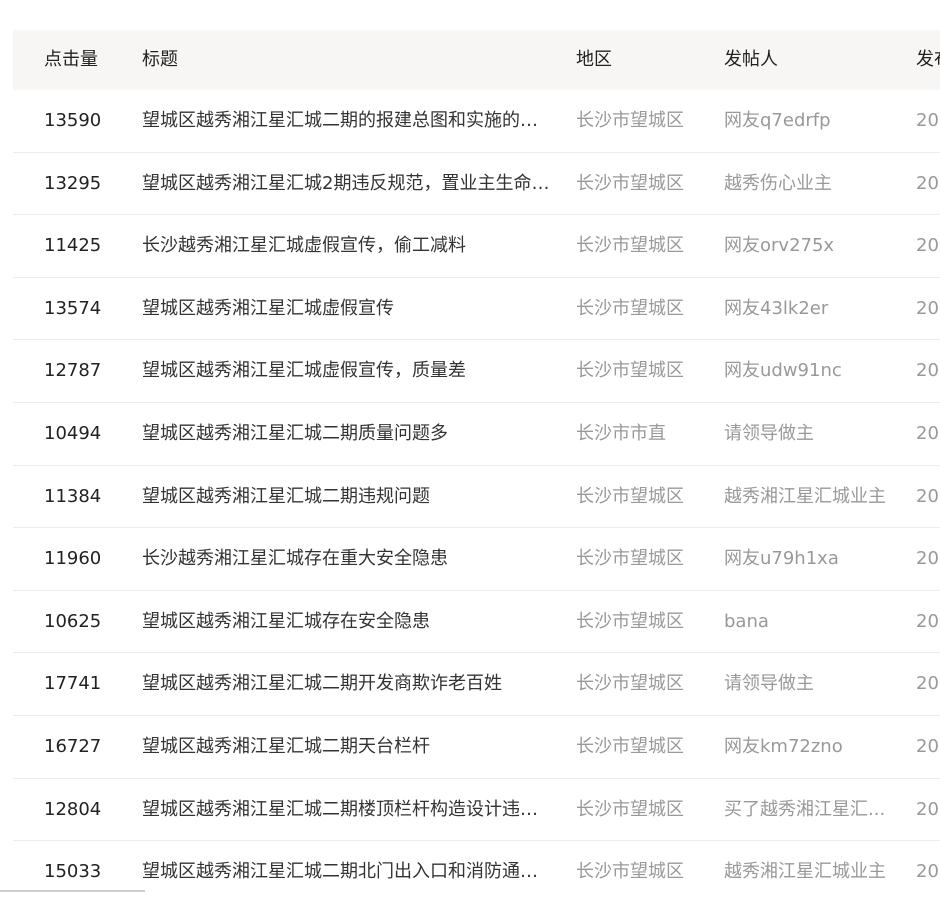 Image resolution: width=940 pixels, height=904 pixels. What do you see at coordinates (73, 559) in the screenshot?
I see `cell-clicks: 11960` at bounding box center [73, 559].